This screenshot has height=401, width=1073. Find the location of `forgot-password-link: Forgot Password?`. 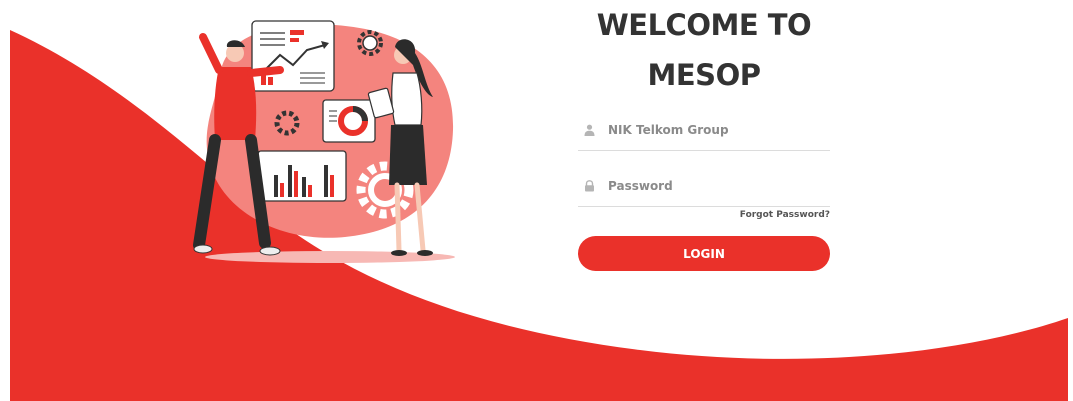

forgot-password-link: Forgot Password? is located at coordinates (765, 215).